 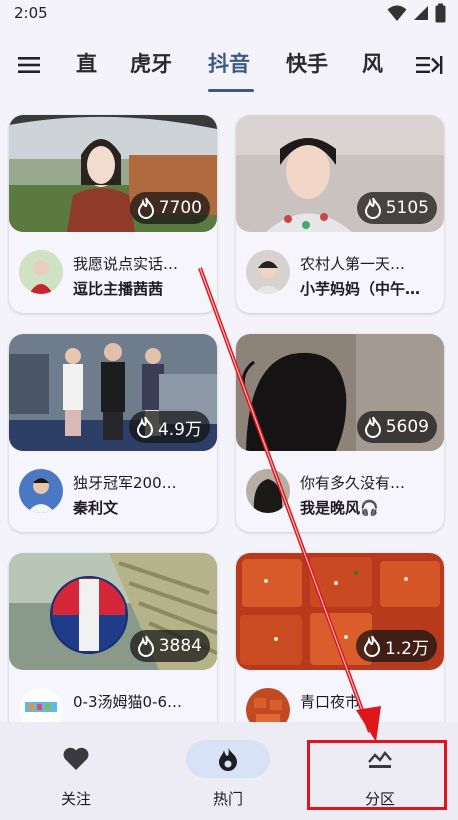 I want to click on tab-partial-right: 风, so click(x=372, y=63).